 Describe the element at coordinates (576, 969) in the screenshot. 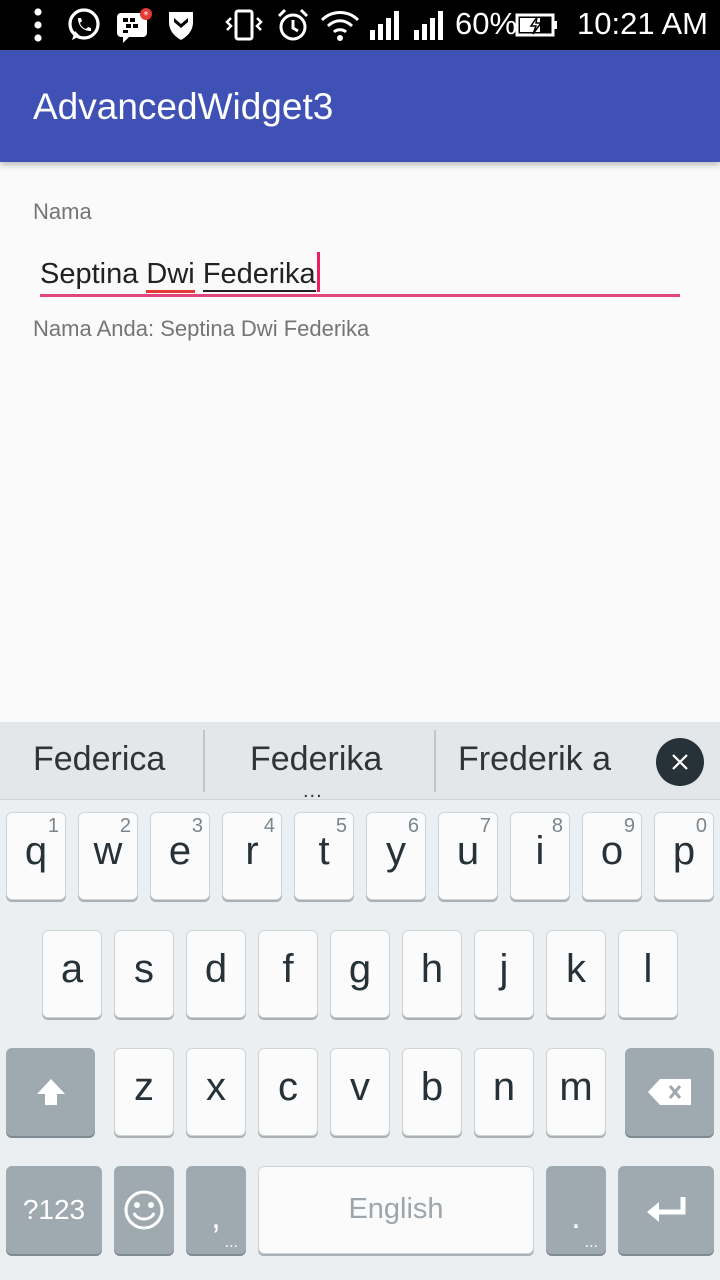

I see `key-label: k` at that location.